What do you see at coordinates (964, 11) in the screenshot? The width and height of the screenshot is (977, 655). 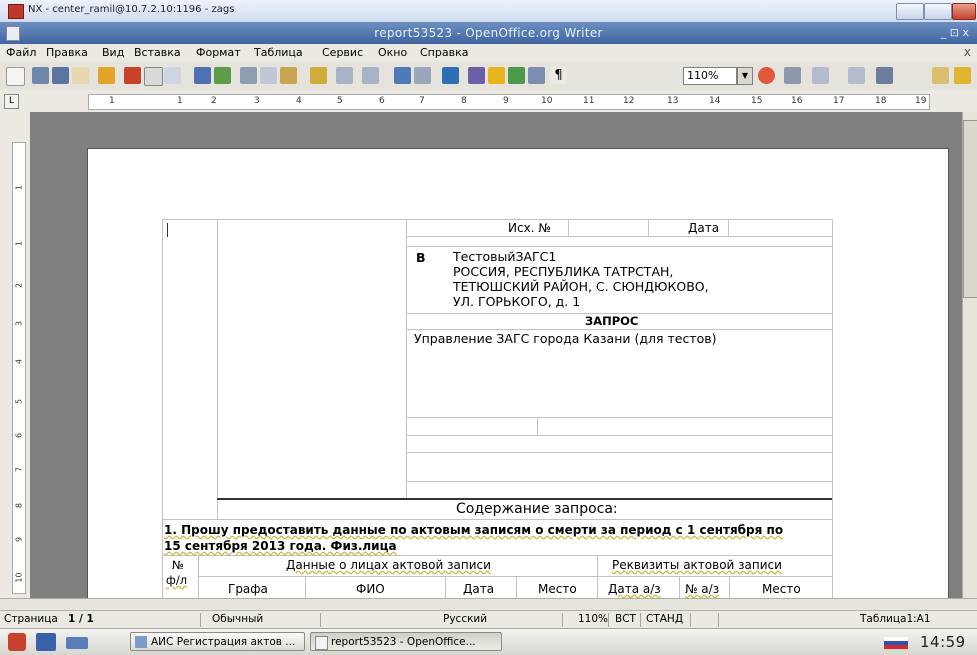 I see `close-button` at bounding box center [964, 11].